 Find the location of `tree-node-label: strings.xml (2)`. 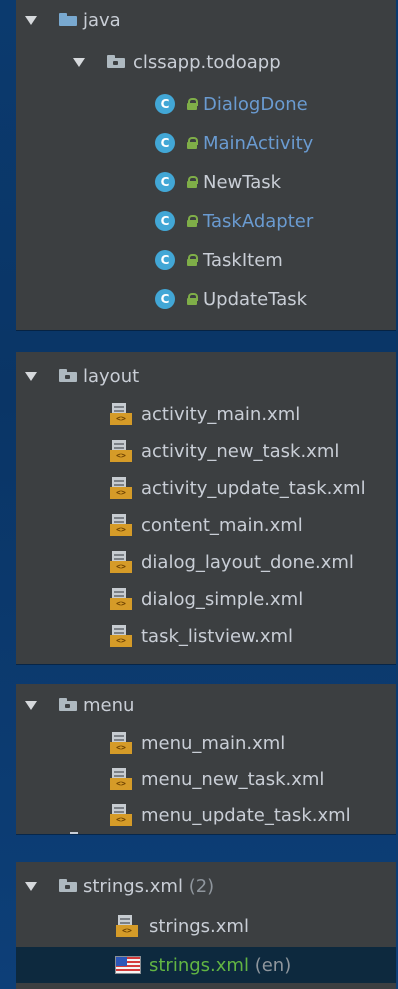

tree-node-label: strings.xml (2) is located at coordinates (148, 886).